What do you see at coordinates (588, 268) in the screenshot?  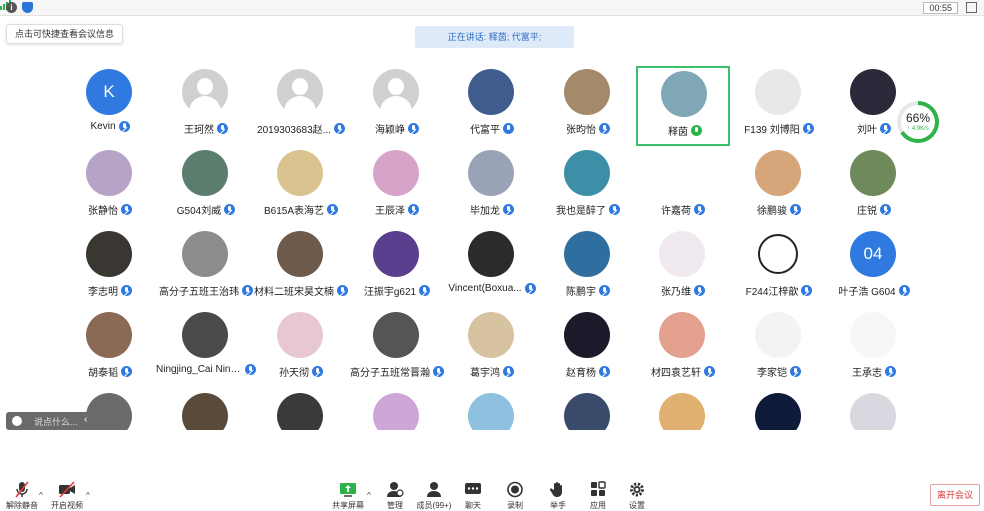 I see `participant-tile: 陈鹏宇` at bounding box center [588, 268].